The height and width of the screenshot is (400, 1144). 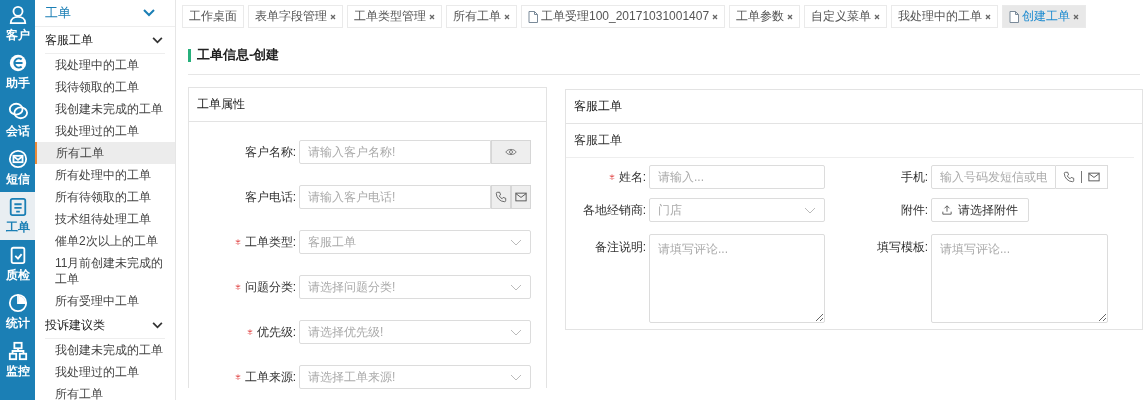 I want to click on pie-chart-icon, so click(x=17, y=302).